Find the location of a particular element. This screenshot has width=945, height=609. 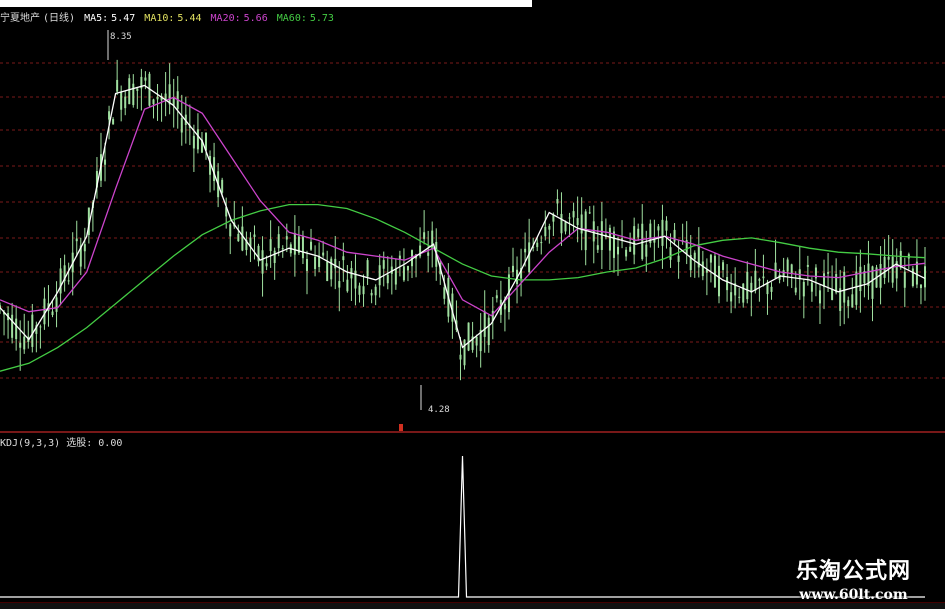

watermark: 乐淘公式网 www.60lt.com is located at coordinates (853, 578).